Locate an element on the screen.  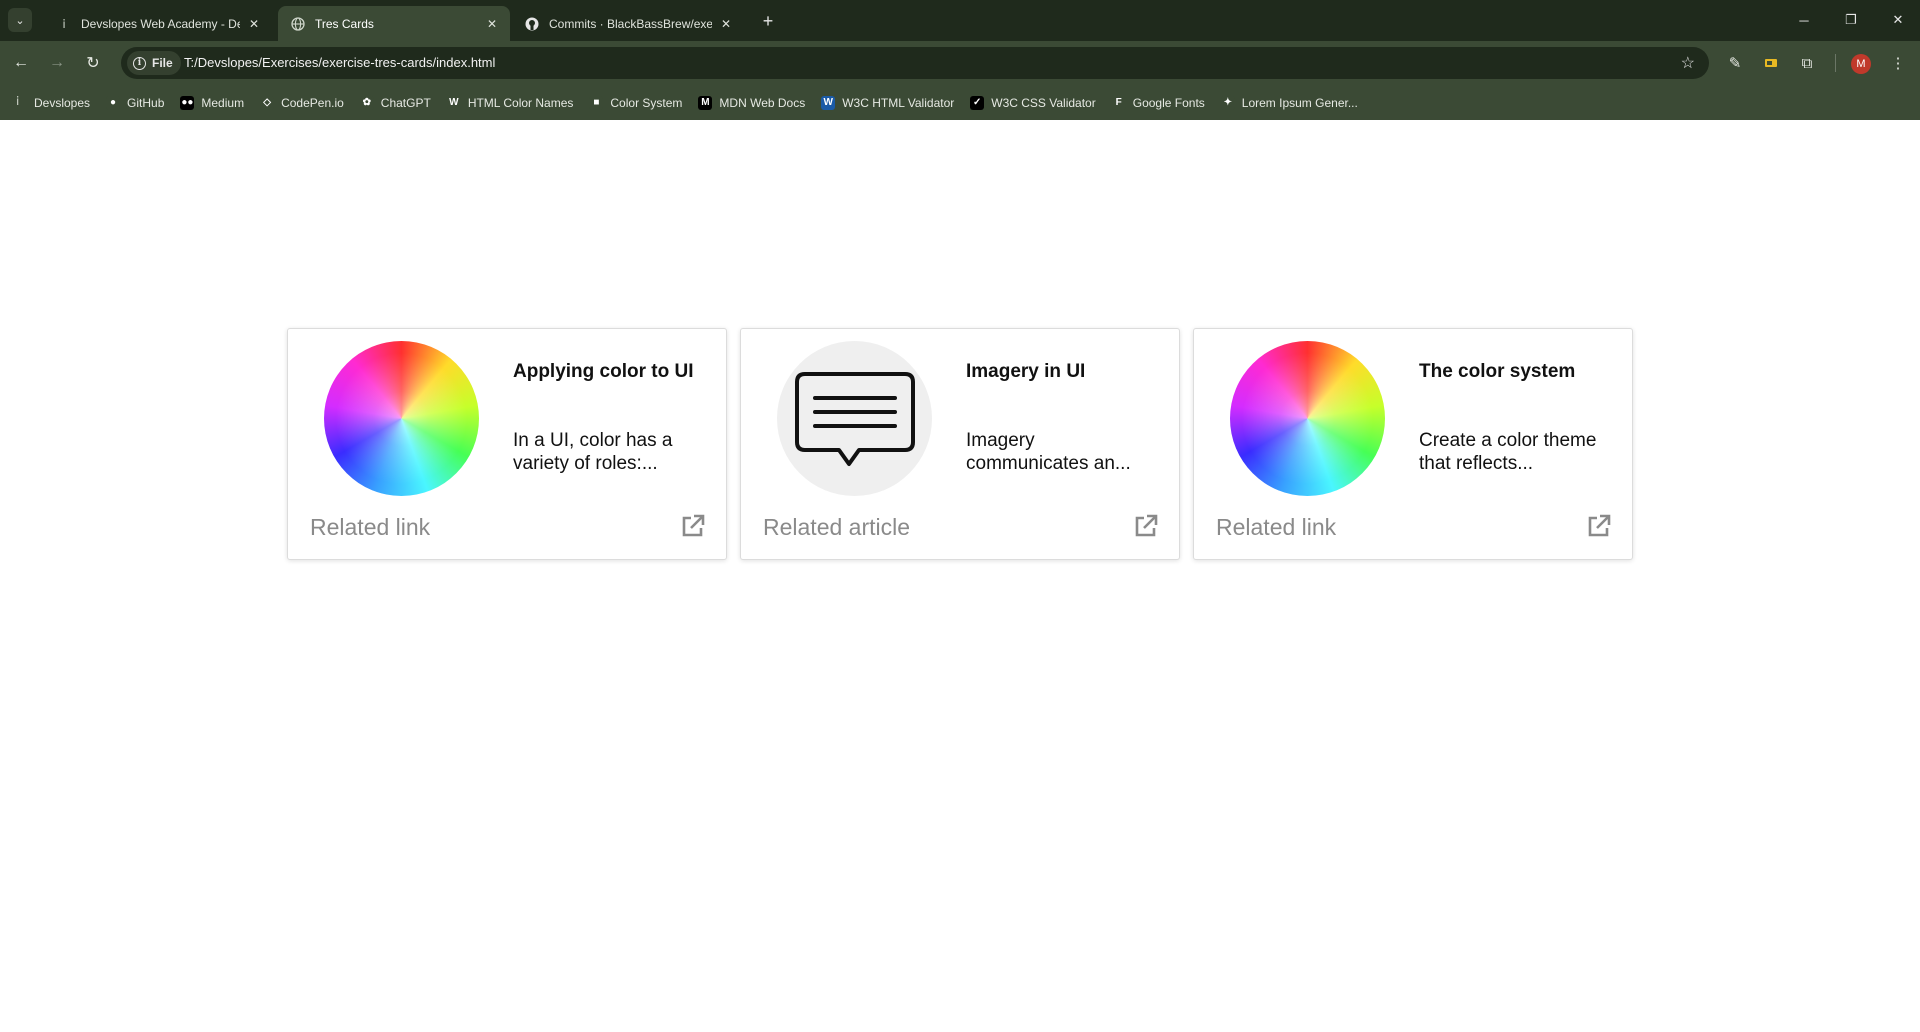
bookmark-github: ● GitHub is located at coordinates (135, 103).